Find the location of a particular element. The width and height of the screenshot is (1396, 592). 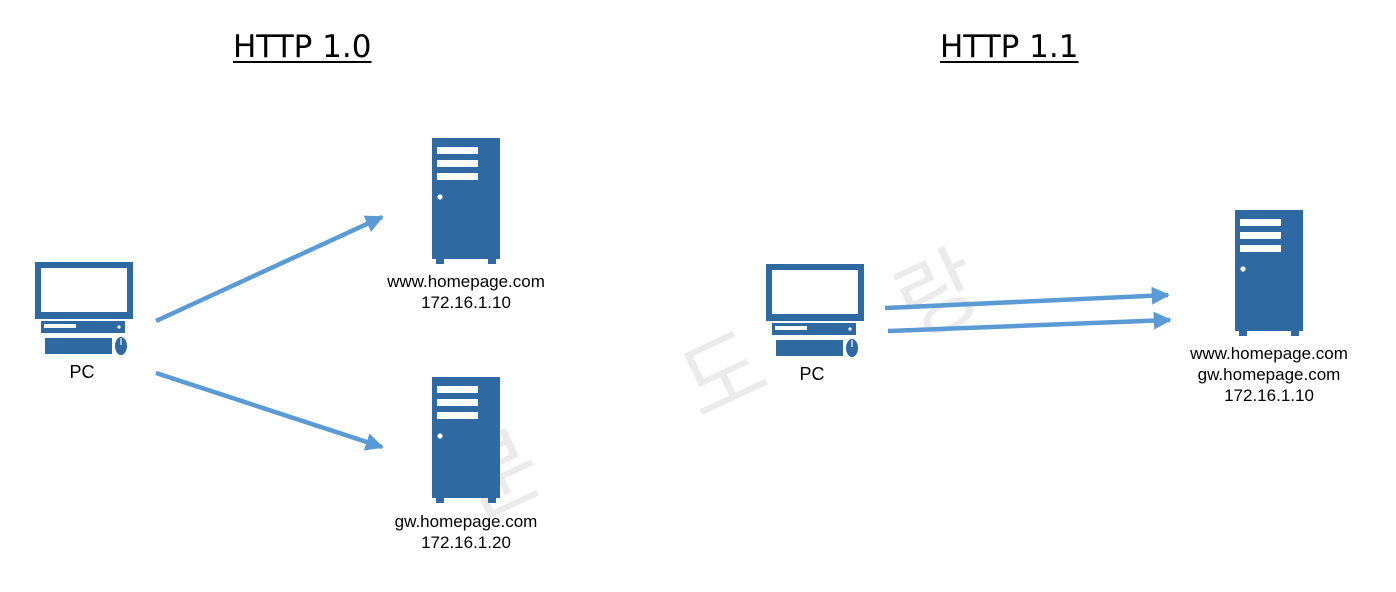

http-1-1-title: HTTP 1.1 is located at coordinates (1009, 47).